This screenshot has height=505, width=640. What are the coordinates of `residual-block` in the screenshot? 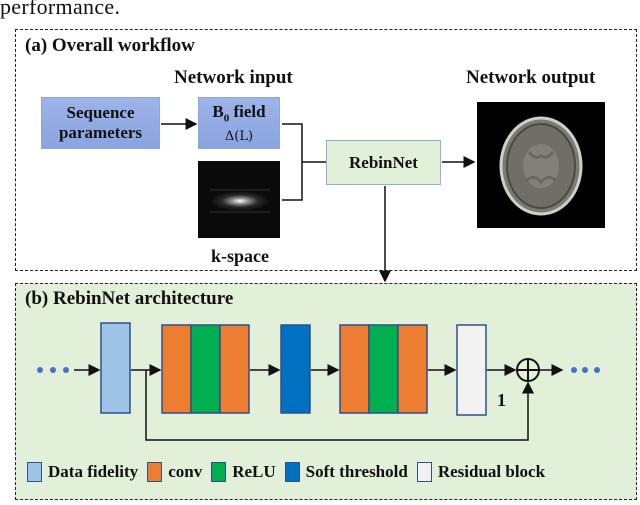 It's located at (471, 370).